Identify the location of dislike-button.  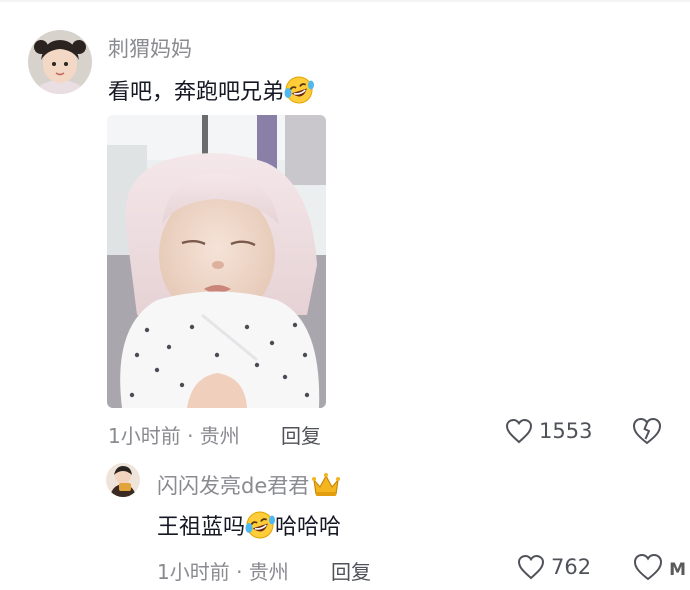
(647, 431).